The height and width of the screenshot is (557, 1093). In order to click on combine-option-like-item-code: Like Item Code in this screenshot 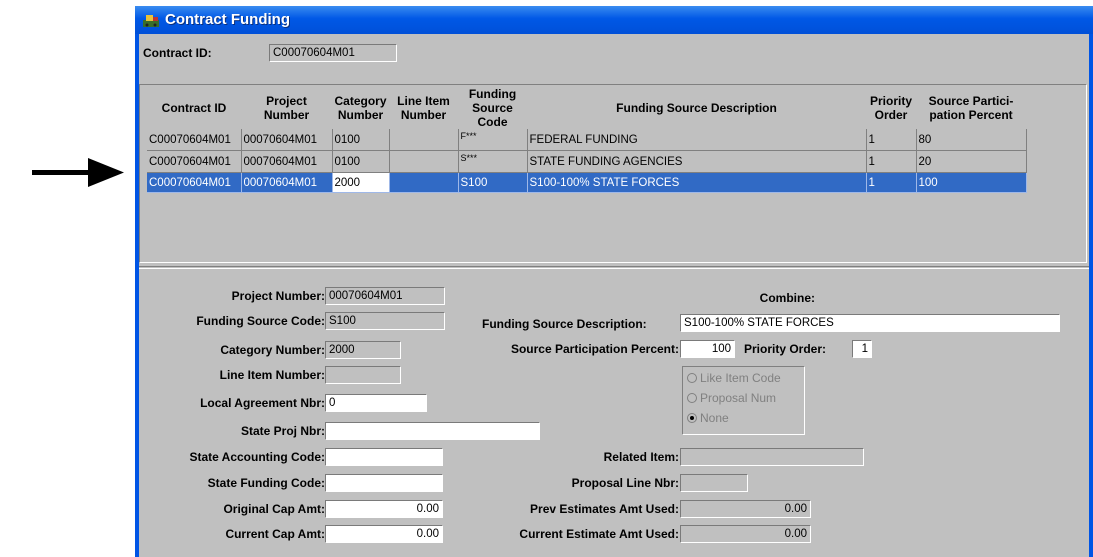, I will do `click(734, 378)`.